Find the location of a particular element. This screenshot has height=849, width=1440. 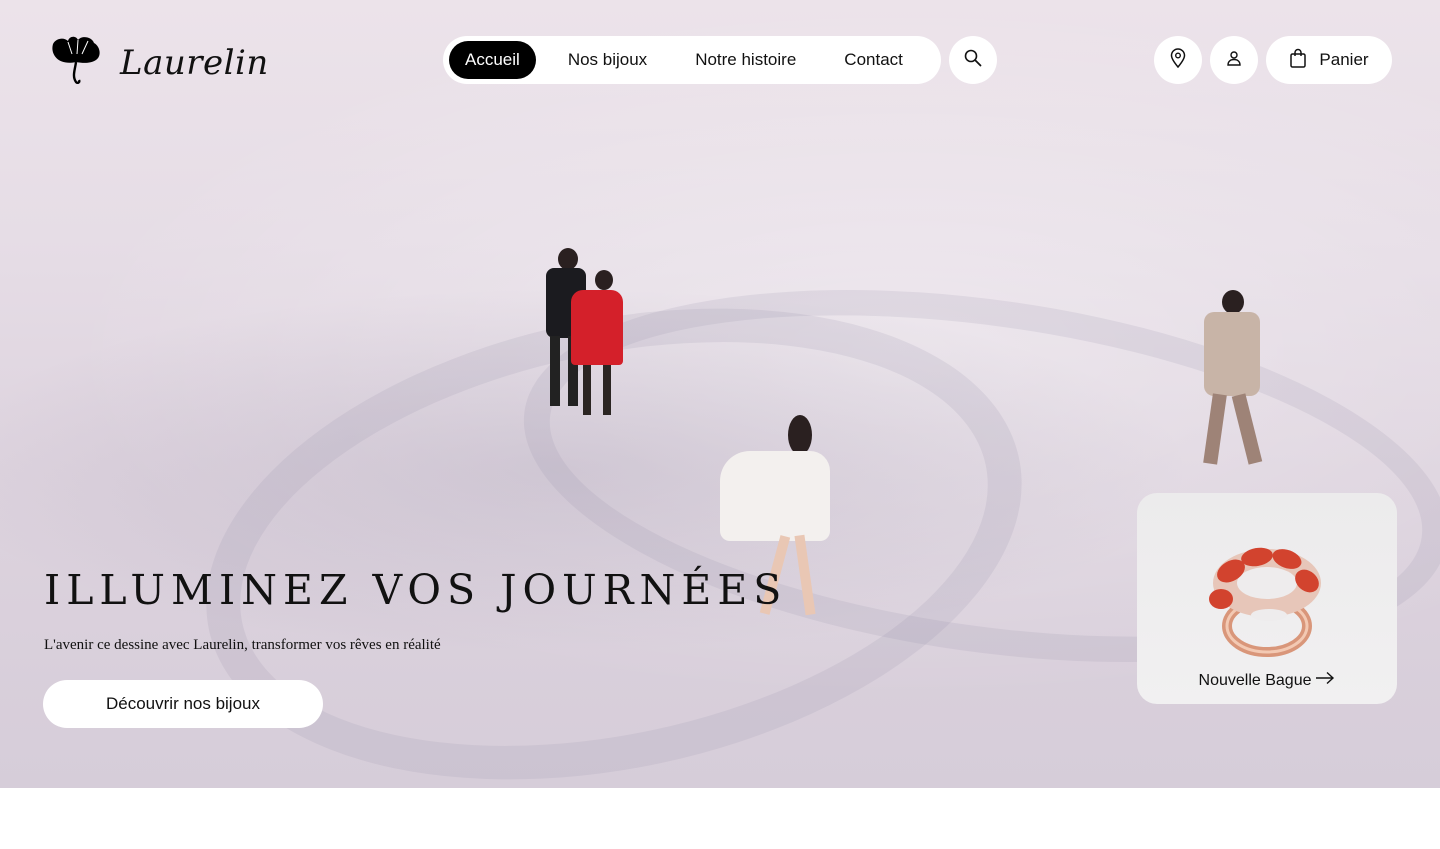

brand-name: Laurelin is located at coordinates (194, 62).